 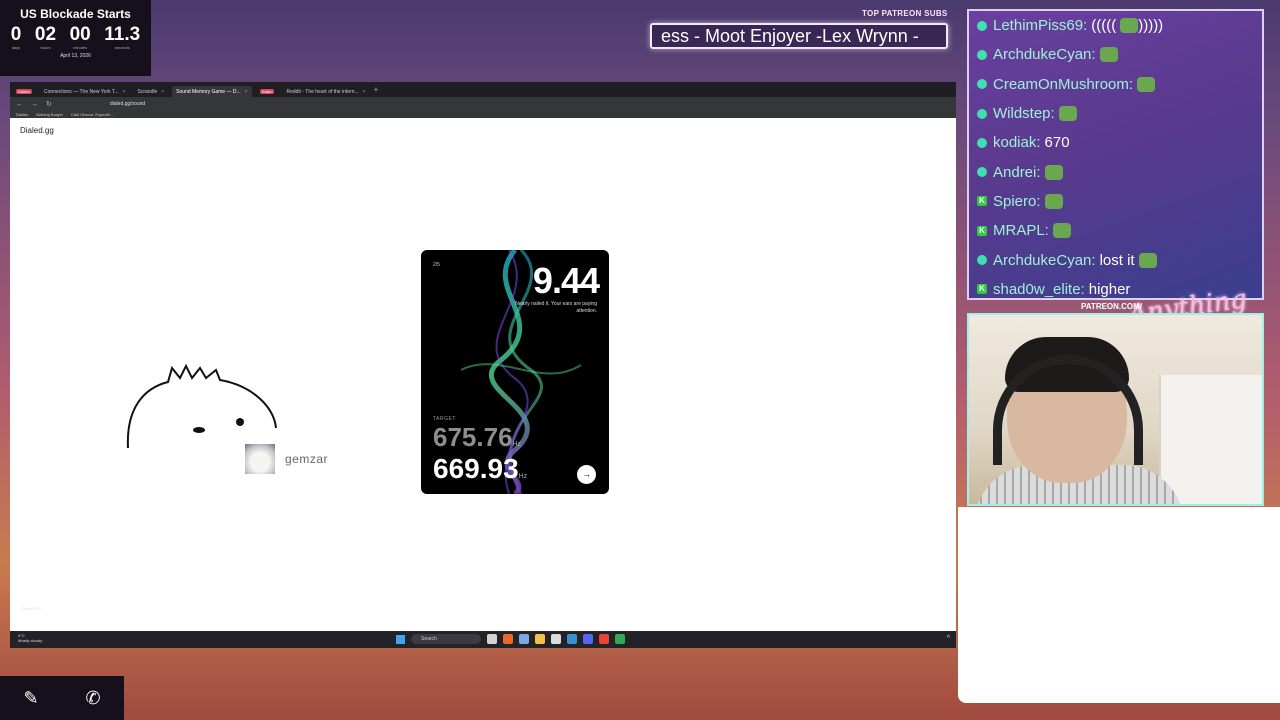 I want to click on chat-text: higher, so click(x=1109, y=289).